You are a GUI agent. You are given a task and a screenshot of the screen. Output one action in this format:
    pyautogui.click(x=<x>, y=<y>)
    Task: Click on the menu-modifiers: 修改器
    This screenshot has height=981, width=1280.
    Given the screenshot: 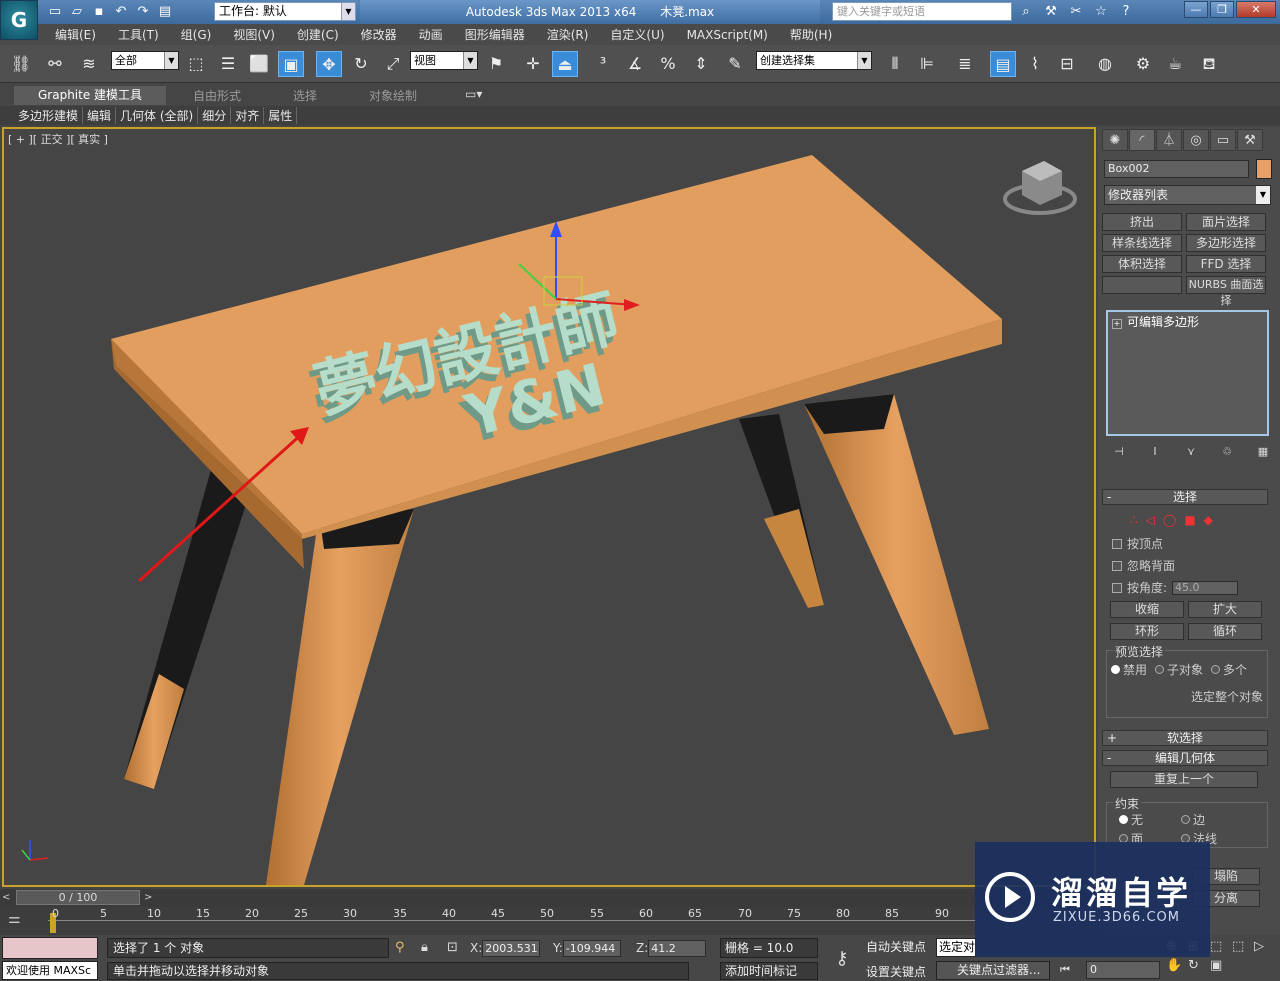 What is the action you would take?
    pyautogui.click(x=379, y=34)
    